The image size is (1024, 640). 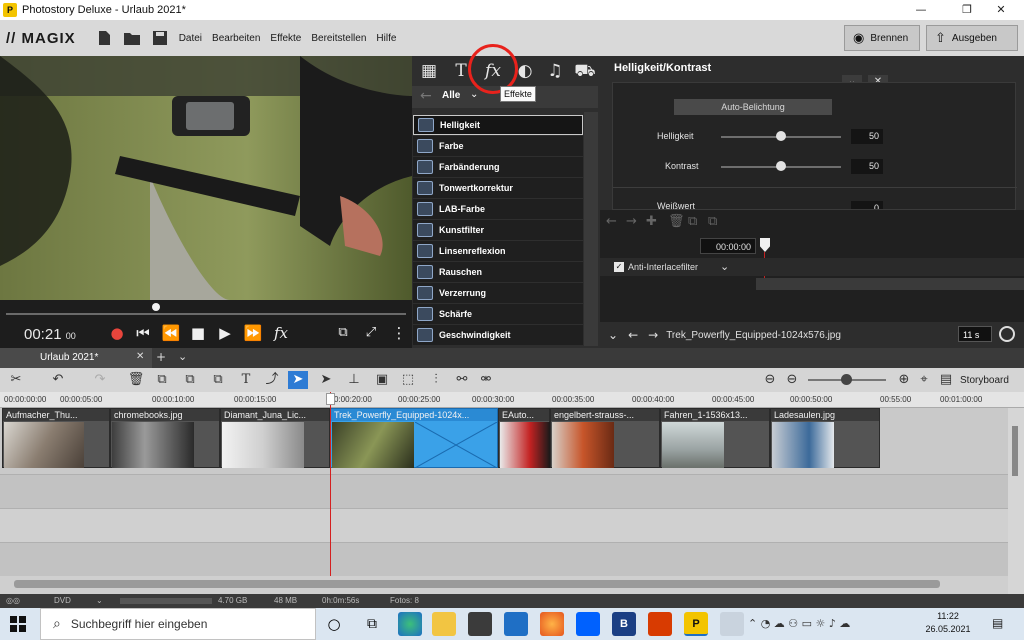 I want to click on helligkeit-slider-handle, so click(x=781, y=136).